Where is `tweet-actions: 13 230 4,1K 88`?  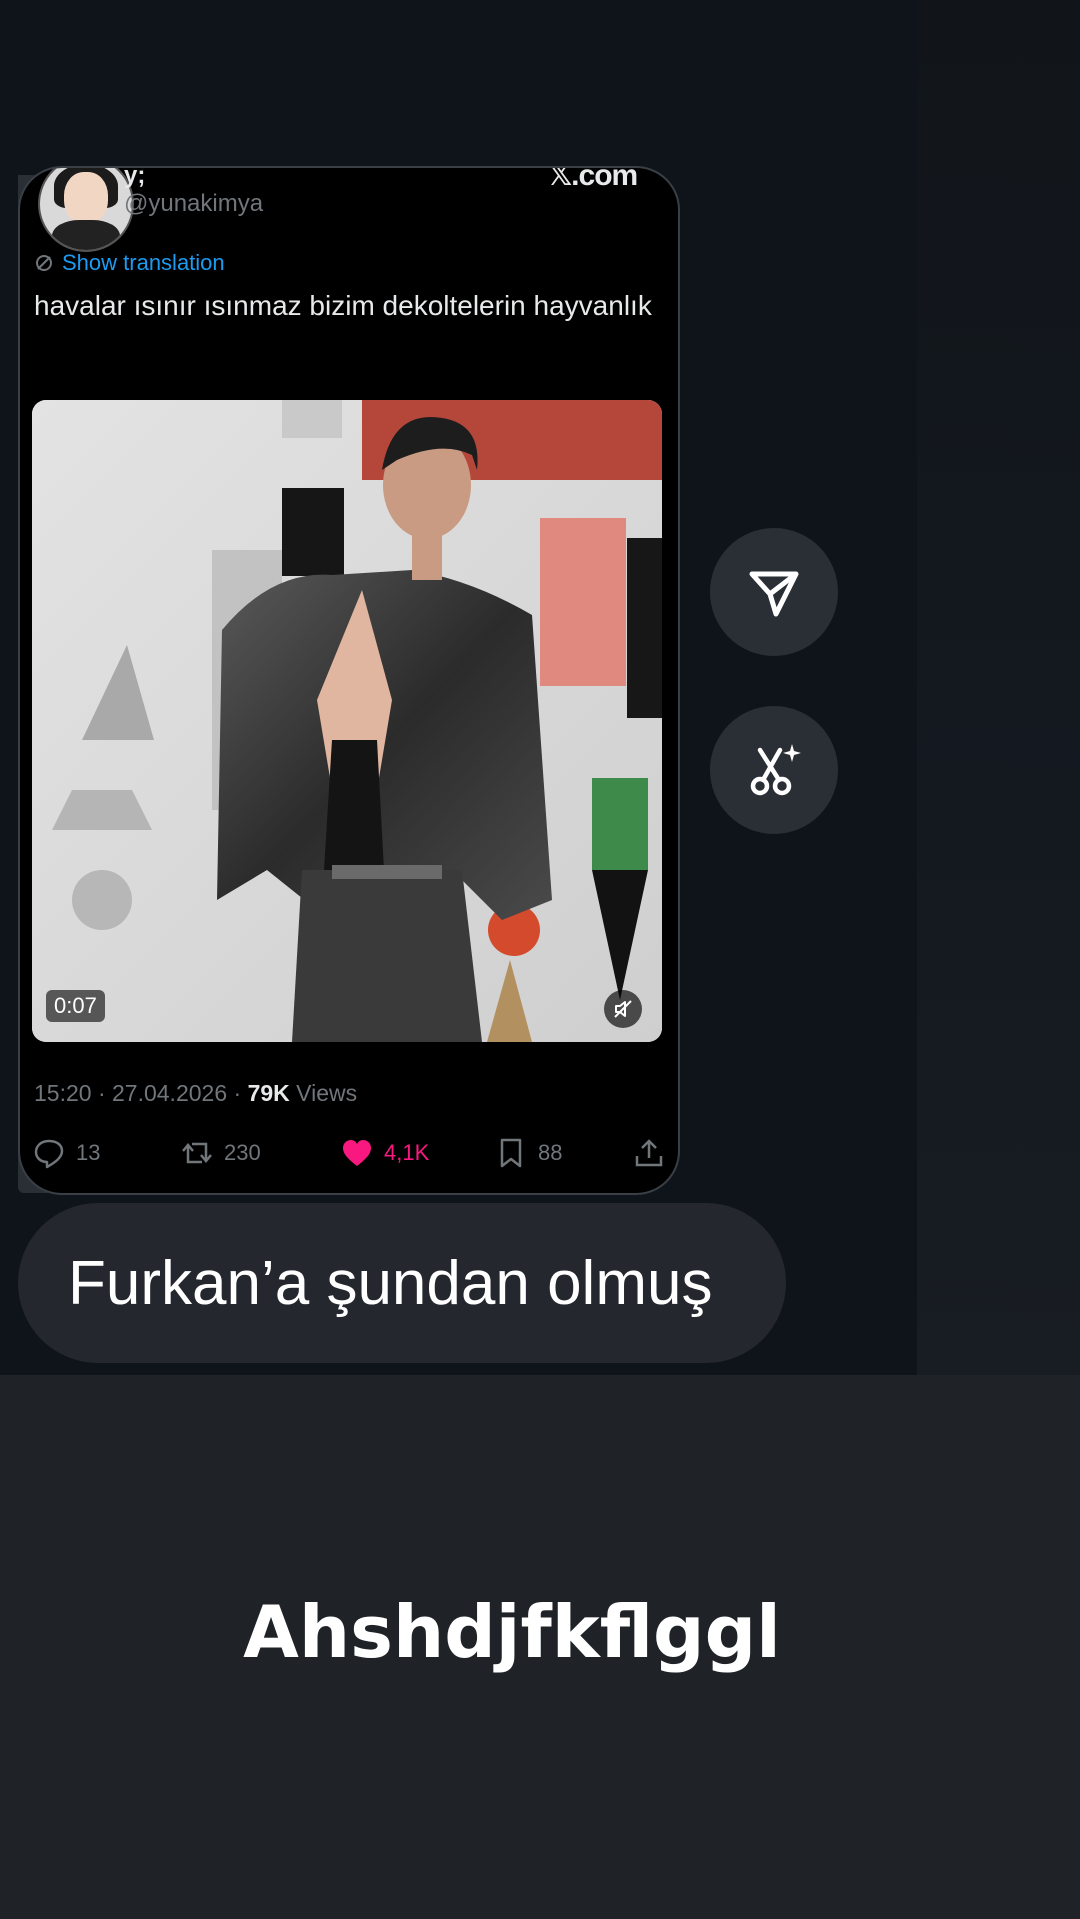
tweet-actions: 13 230 4,1K 88 is located at coordinates (352, 1154).